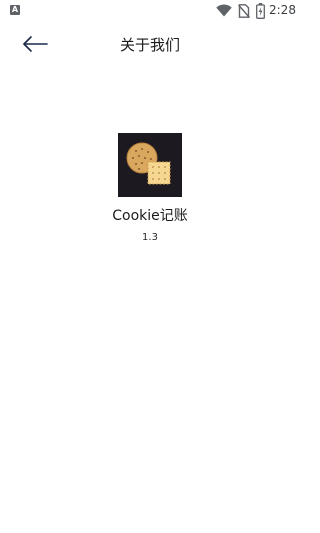  What do you see at coordinates (282, 10) in the screenshot?
I see `status-time: 2:28` at bounding box center [282, 10].